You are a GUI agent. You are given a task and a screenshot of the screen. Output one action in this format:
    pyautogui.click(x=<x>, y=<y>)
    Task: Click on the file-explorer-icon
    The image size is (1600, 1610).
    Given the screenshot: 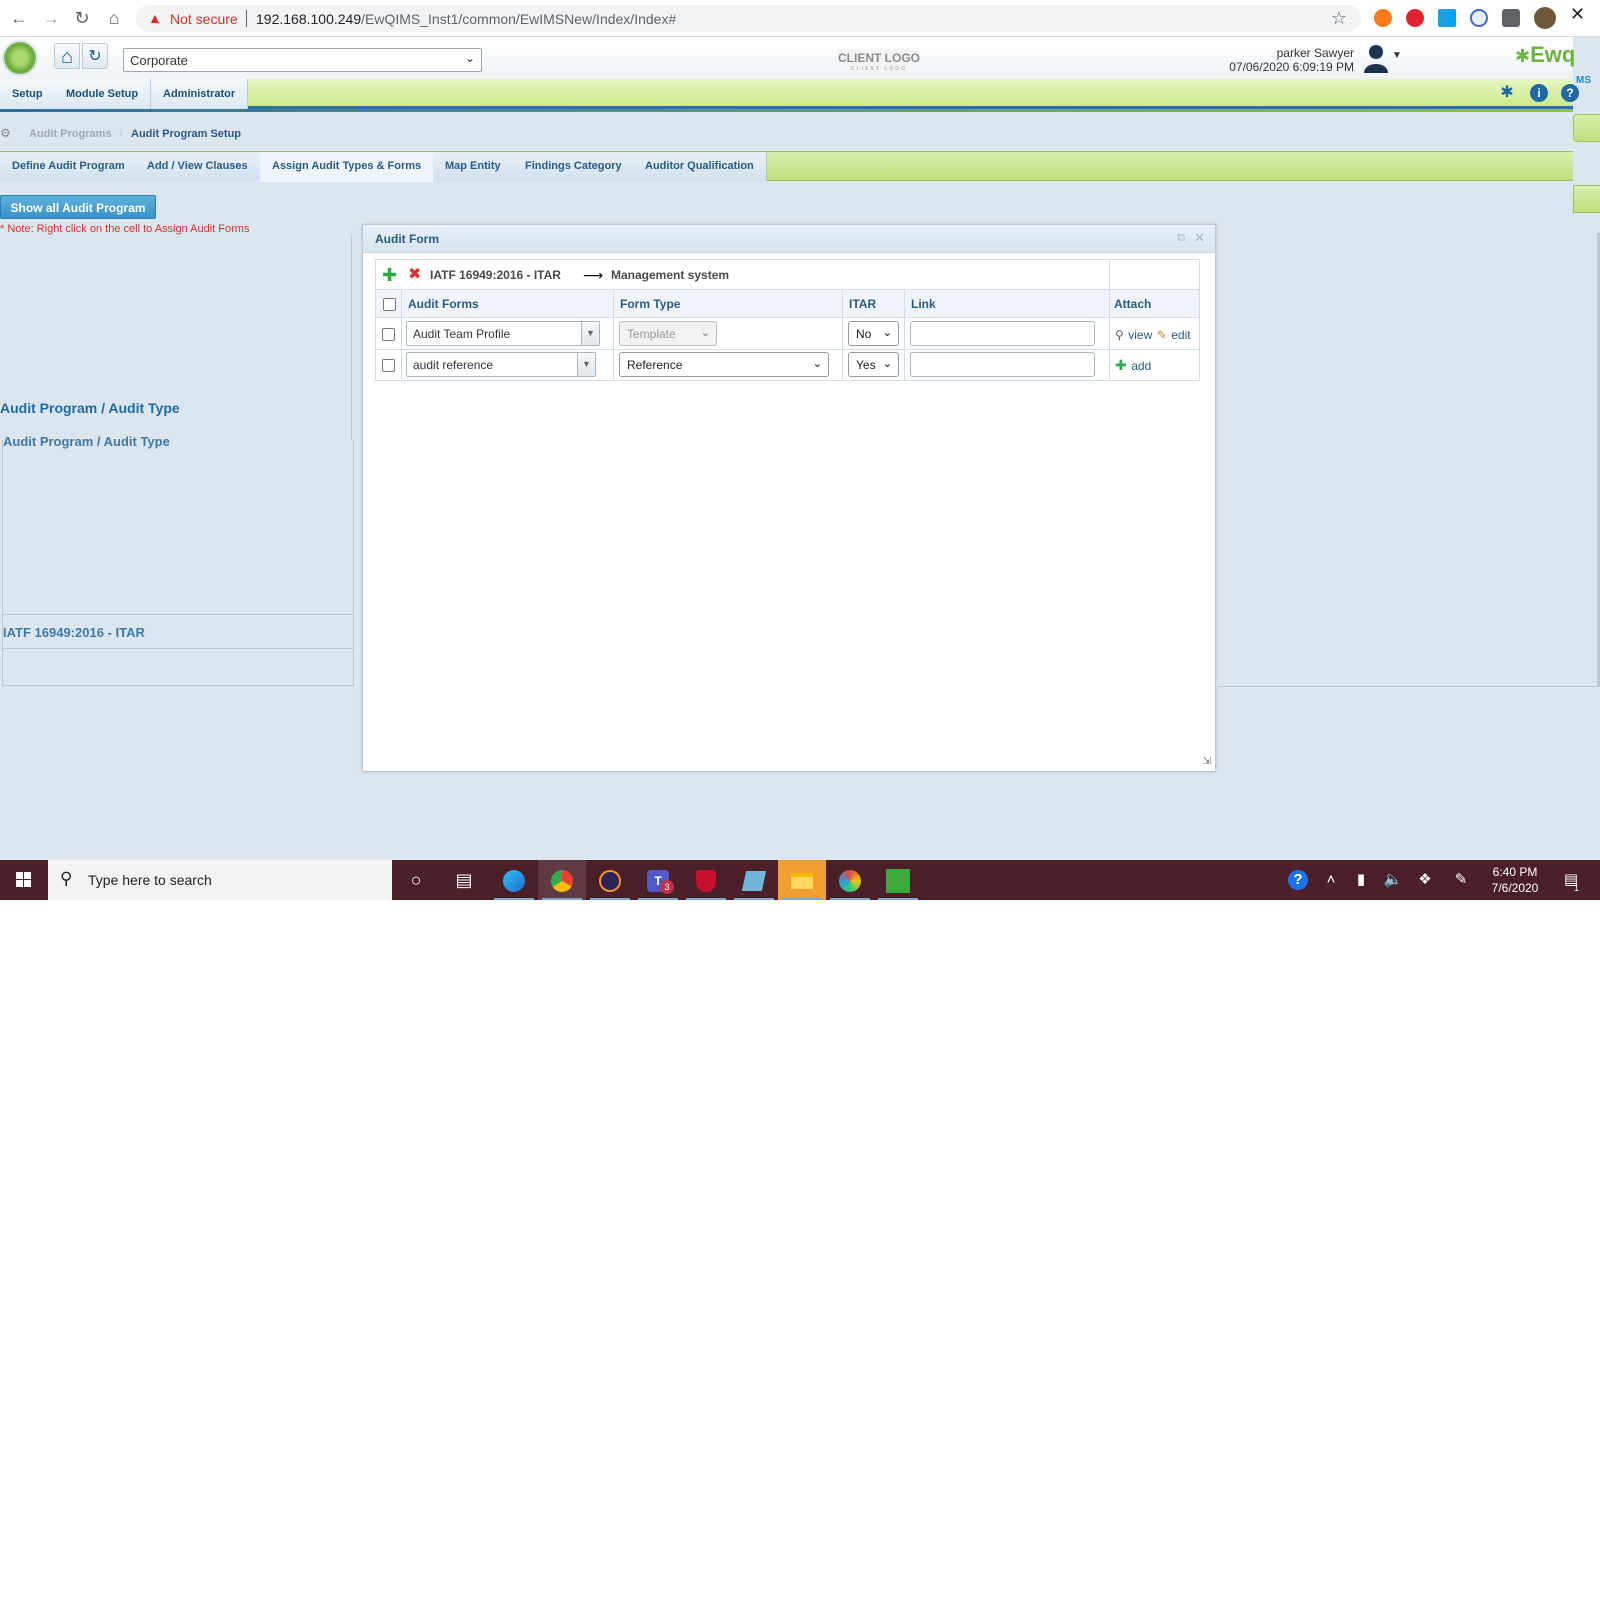 What is the action you would take?
    pyautogui.click(x=802, y=880)
    